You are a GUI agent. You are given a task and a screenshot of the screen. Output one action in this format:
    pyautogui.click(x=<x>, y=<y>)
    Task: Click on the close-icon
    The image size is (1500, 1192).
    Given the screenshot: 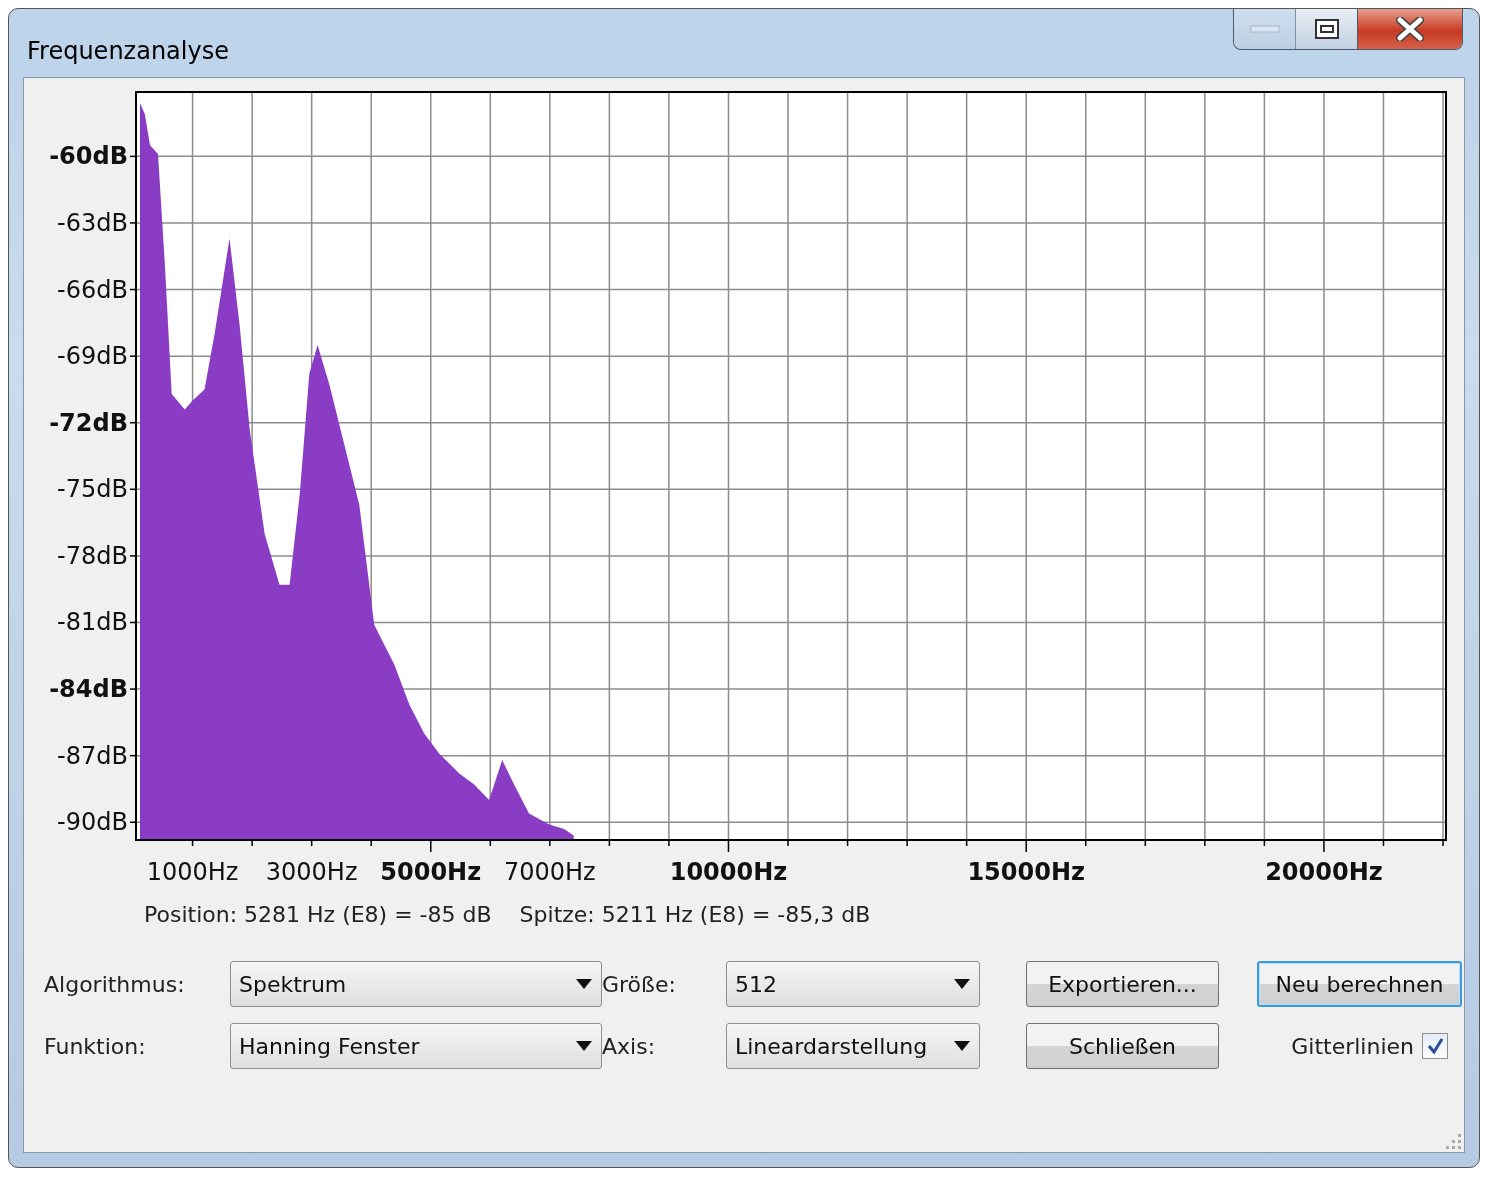 What is the action you would take?
    pyautogui.click(x=1410, y=29)
    